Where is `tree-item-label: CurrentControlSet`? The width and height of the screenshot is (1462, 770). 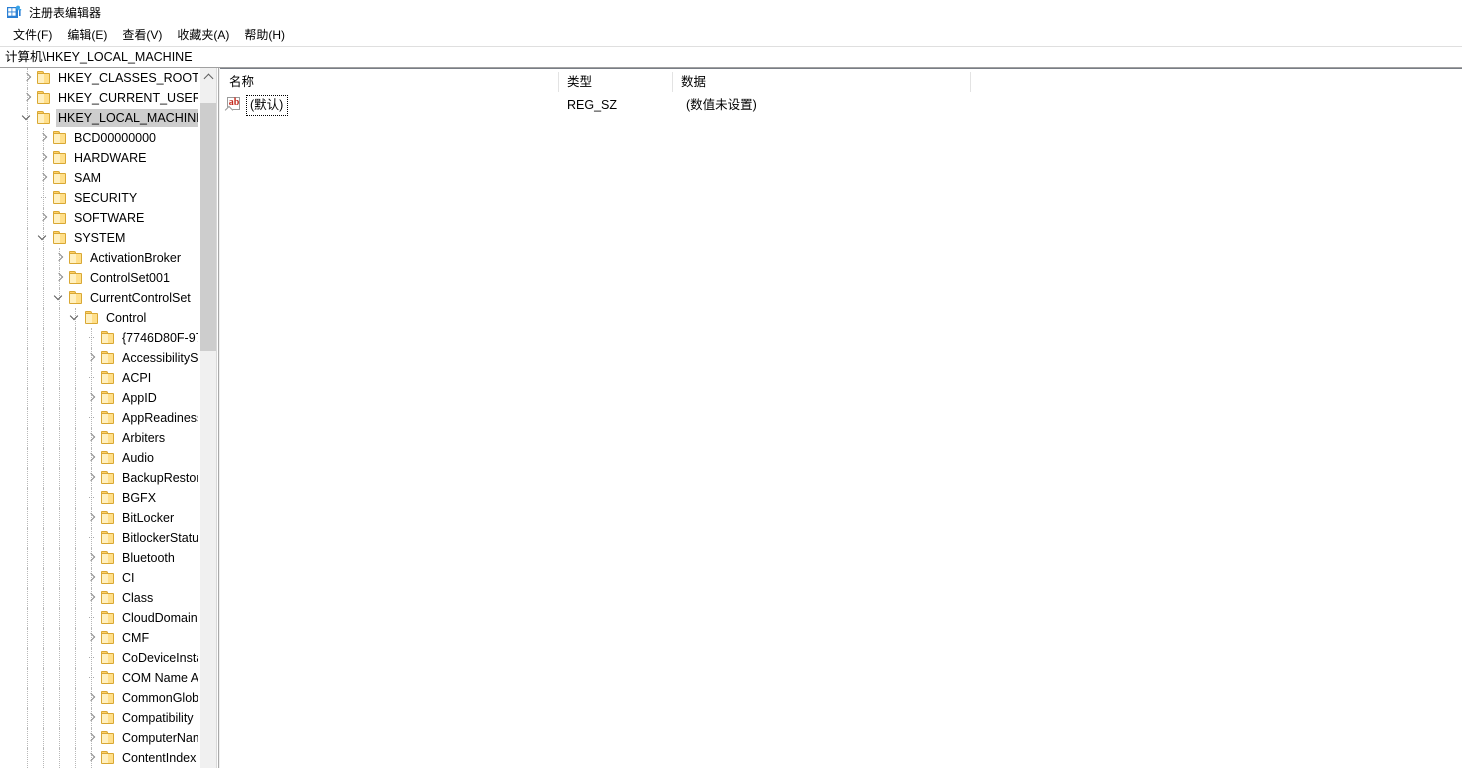
tree-item-label: CurrentControlSet is located at coordinates (140, 297).